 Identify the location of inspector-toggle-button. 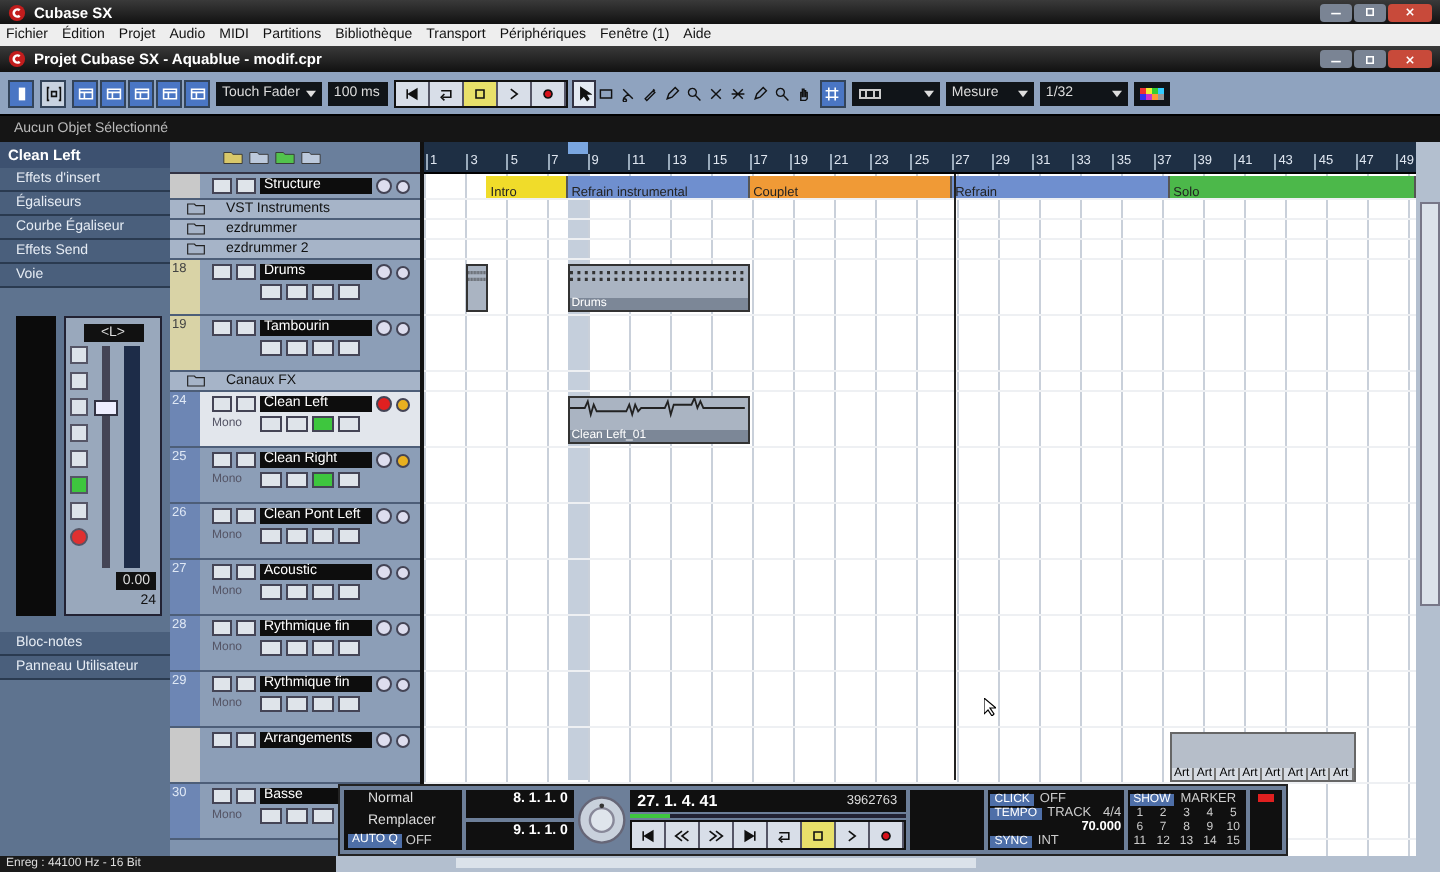
(21, 93).